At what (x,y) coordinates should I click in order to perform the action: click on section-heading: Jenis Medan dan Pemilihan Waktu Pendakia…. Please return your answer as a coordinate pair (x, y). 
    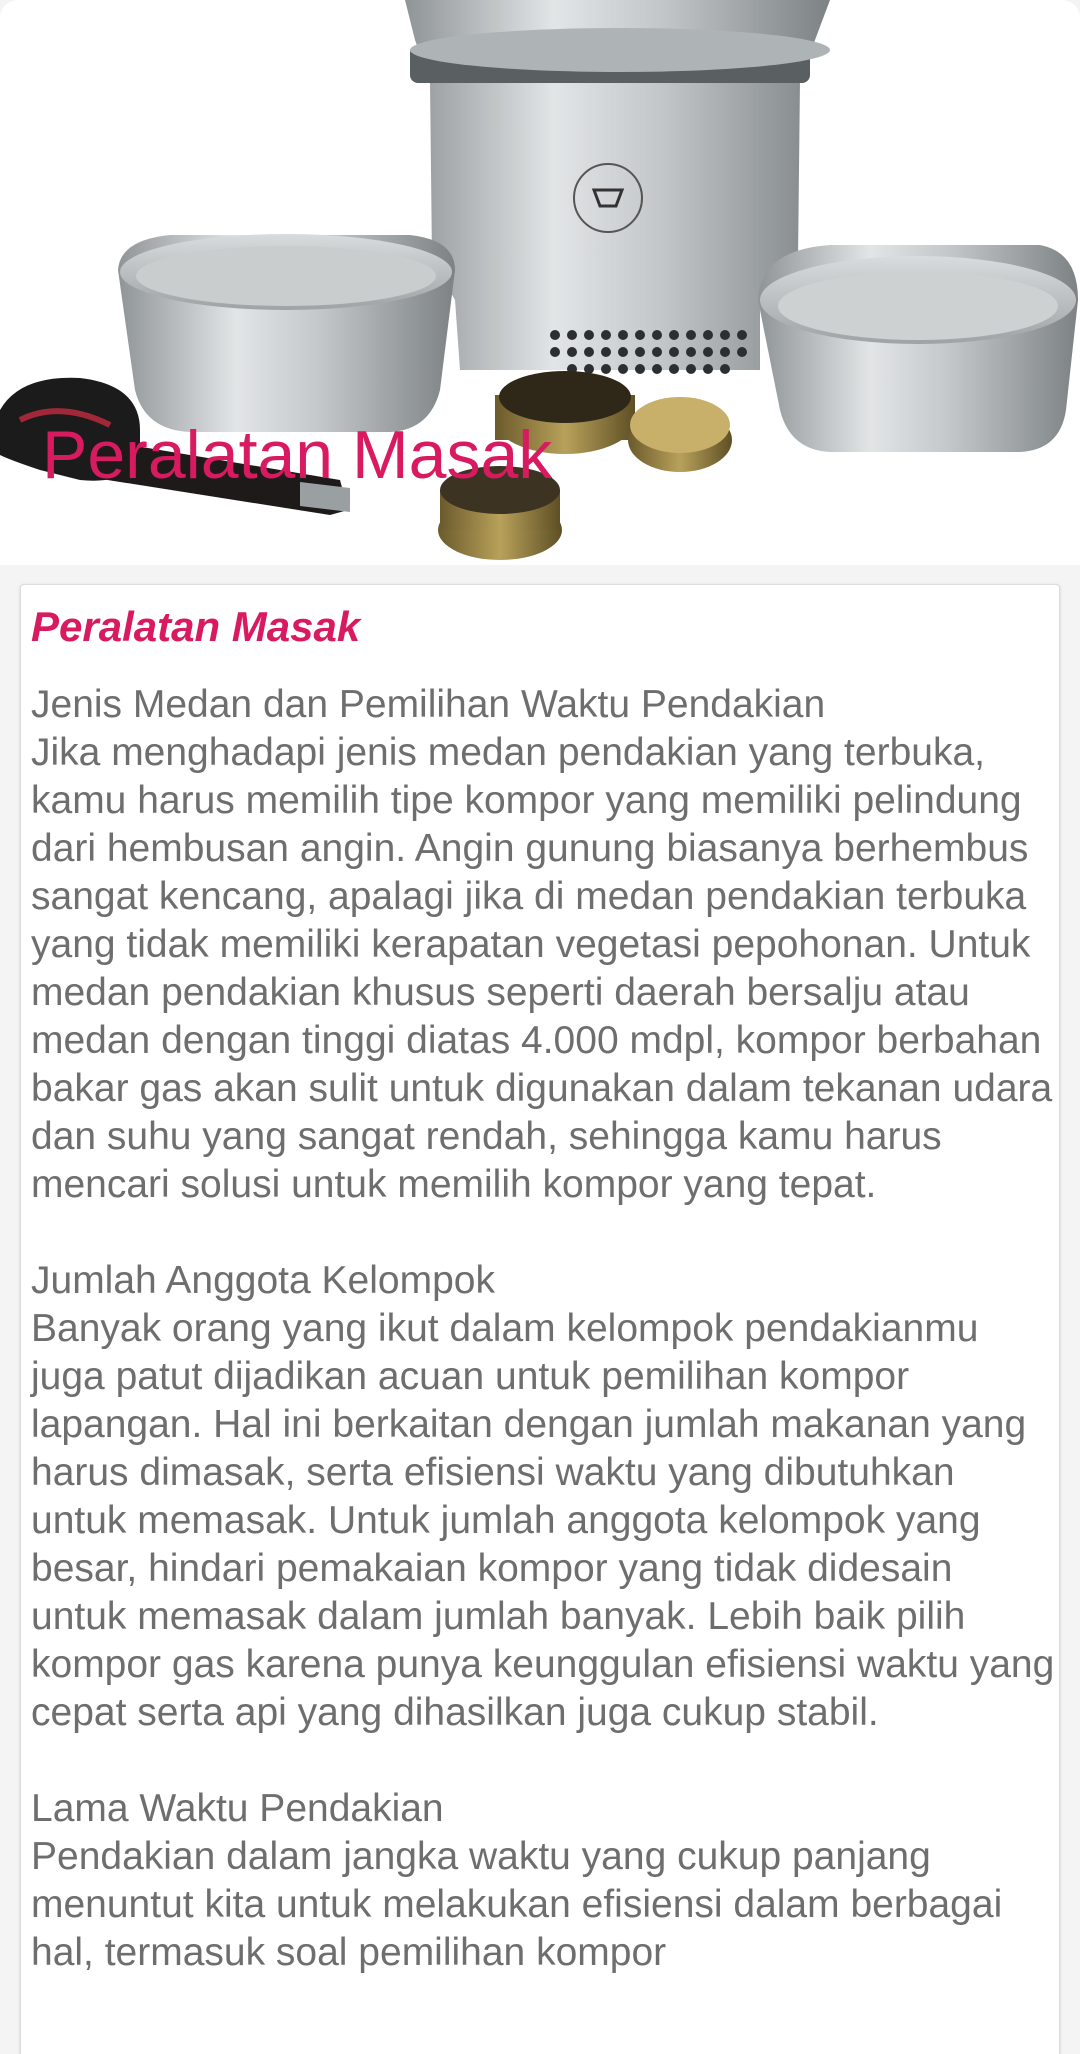
    Looking at the image, I should click on (428, 704).